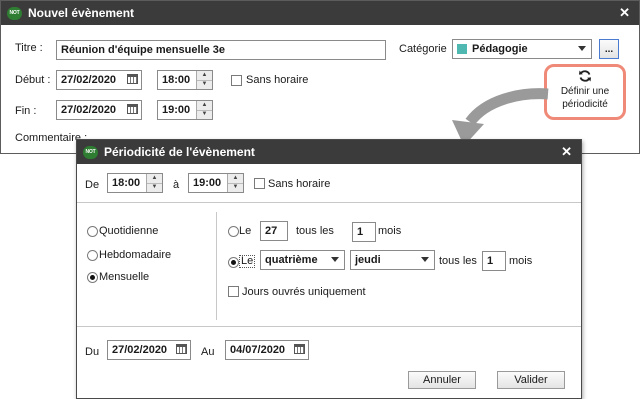  I want to click on fin-time-input: 19:00 ▲ ▼, so click(185, 110).